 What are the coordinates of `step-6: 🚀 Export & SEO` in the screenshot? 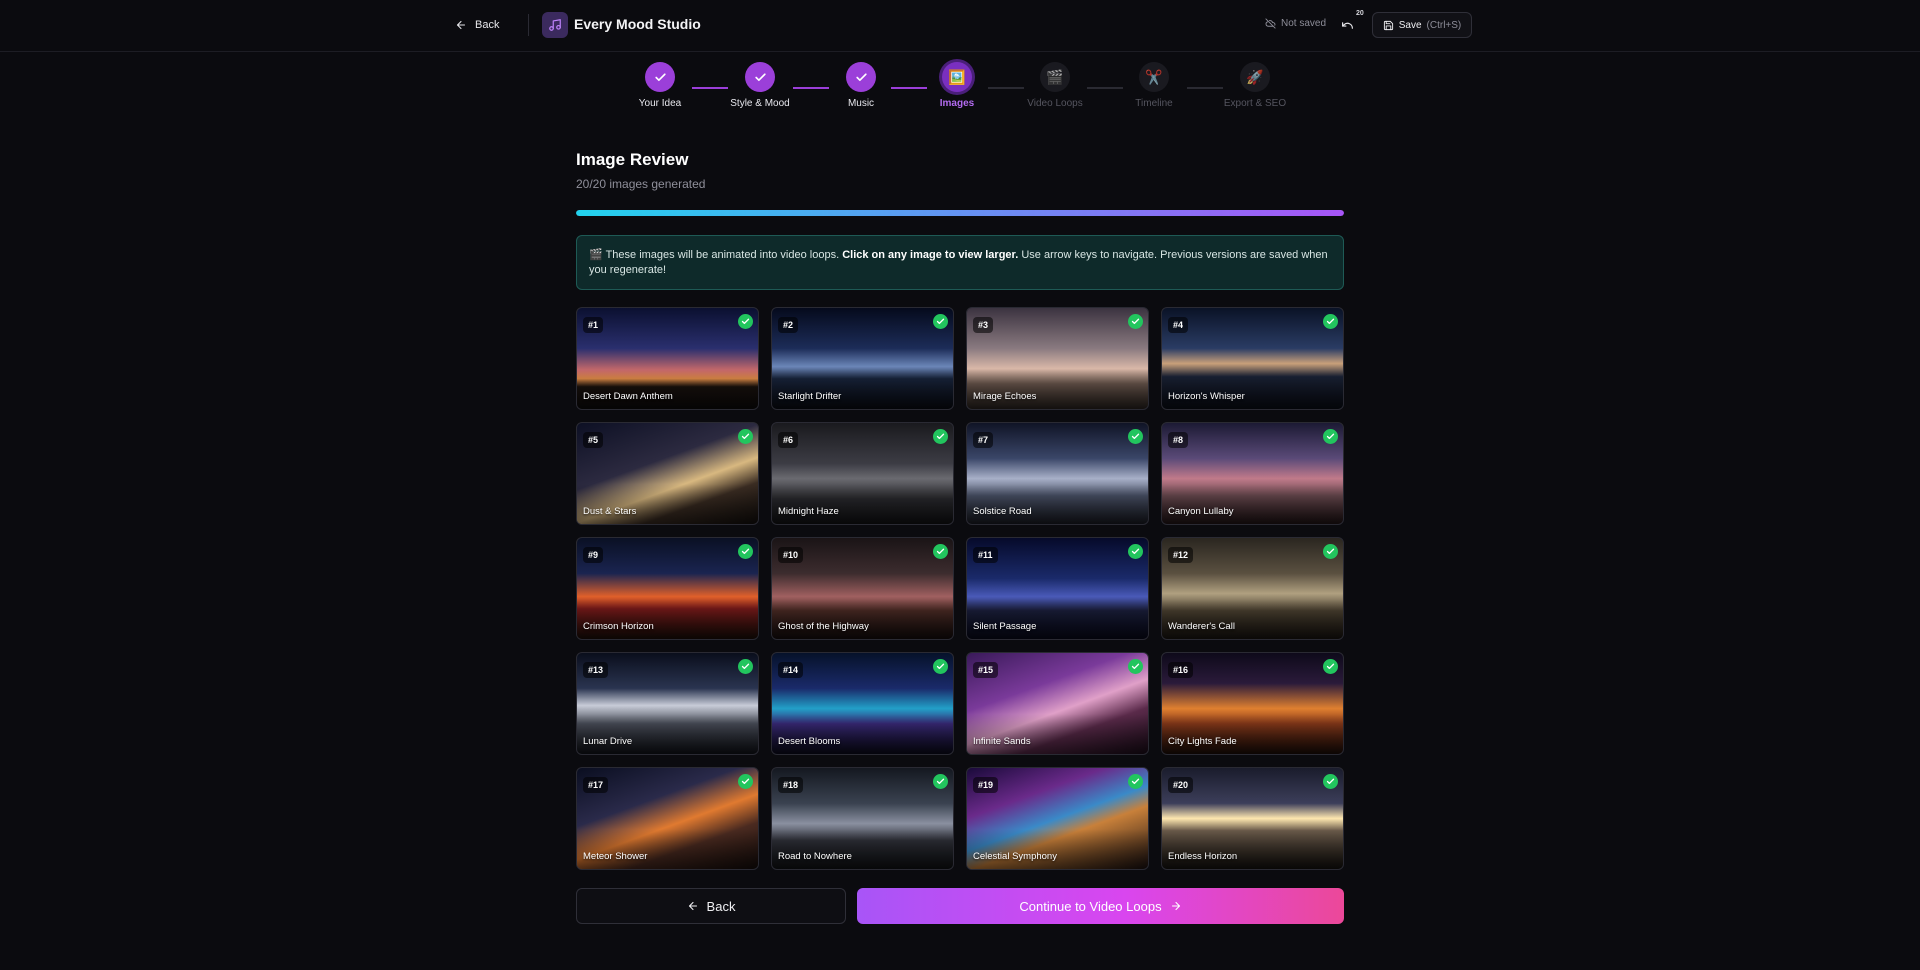 It's located at (1255, 85).